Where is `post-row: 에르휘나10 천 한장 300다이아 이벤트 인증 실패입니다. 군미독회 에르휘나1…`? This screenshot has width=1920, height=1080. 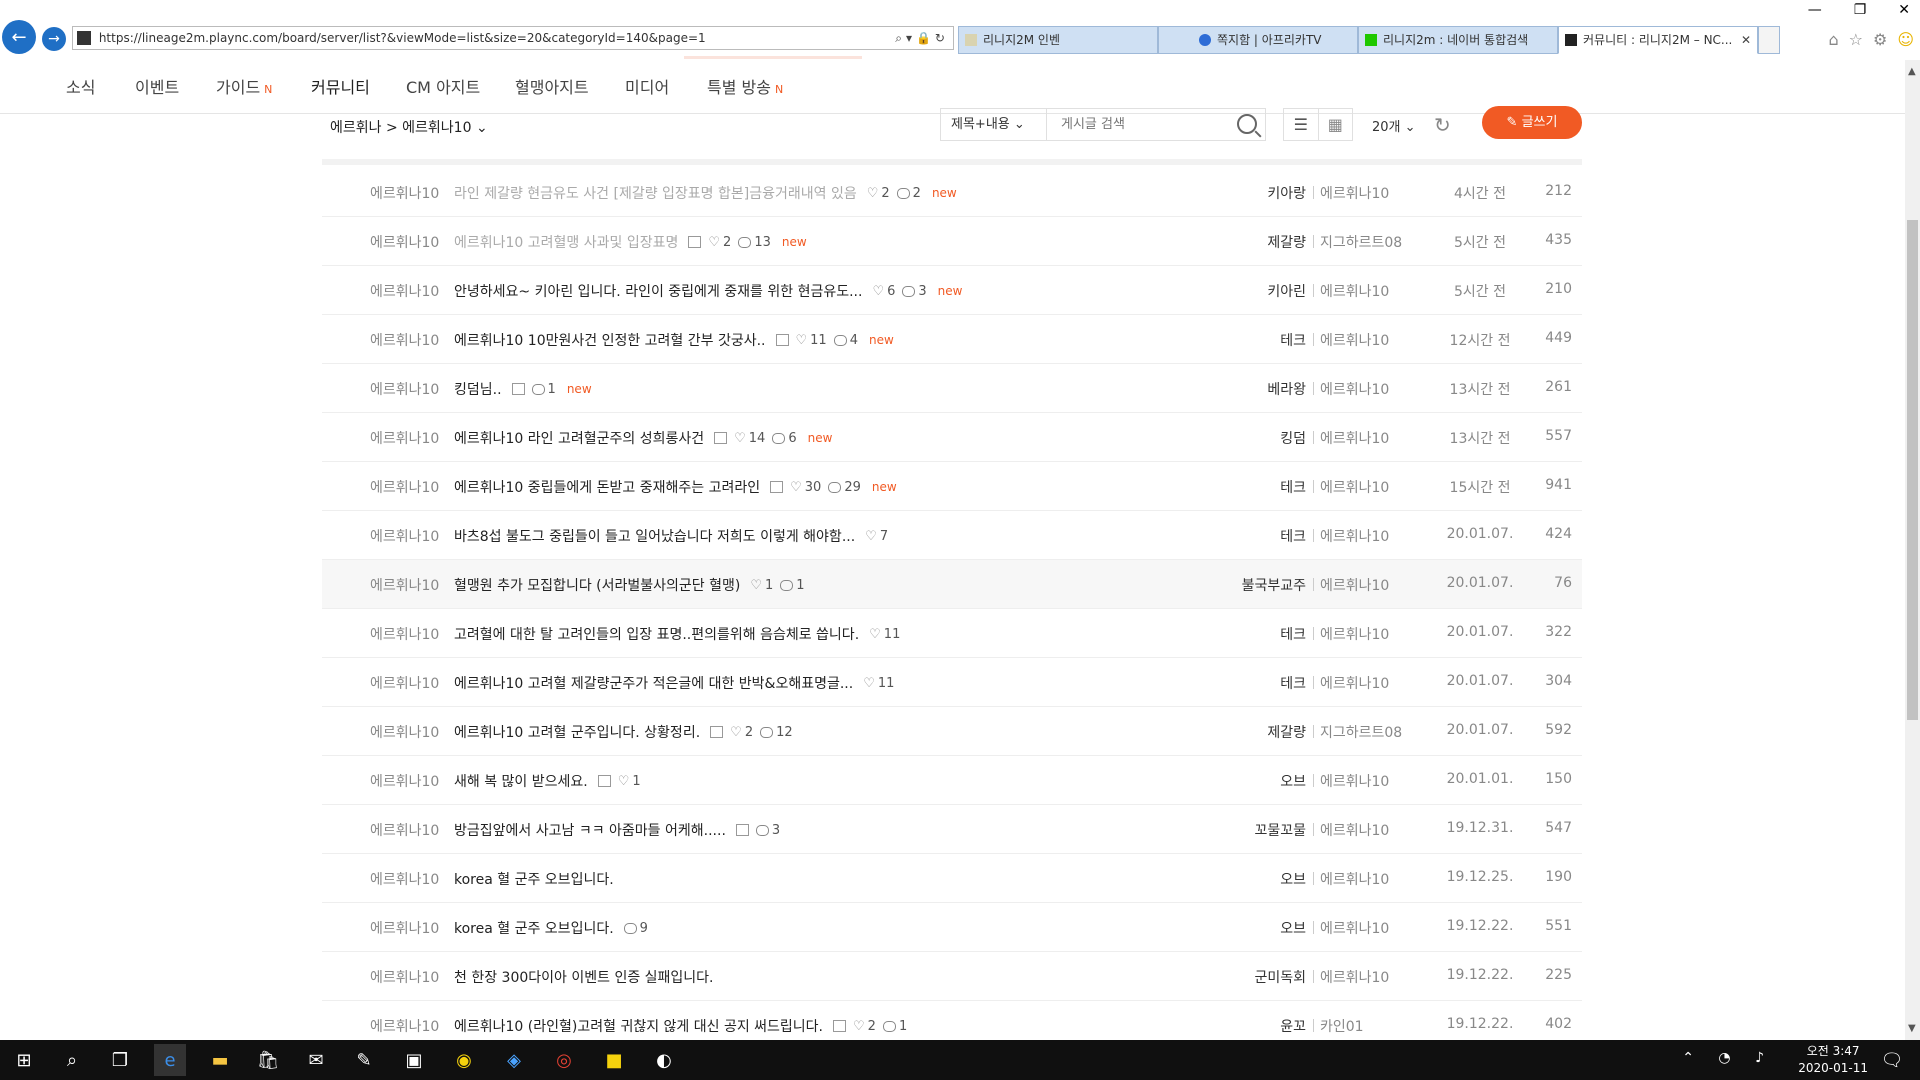
post-row: 에르휘나10 천 한장 300다이아 이벤트 인증 실패입니다. 군미독회 에르휘나1… is located at coordinates (952, 976).